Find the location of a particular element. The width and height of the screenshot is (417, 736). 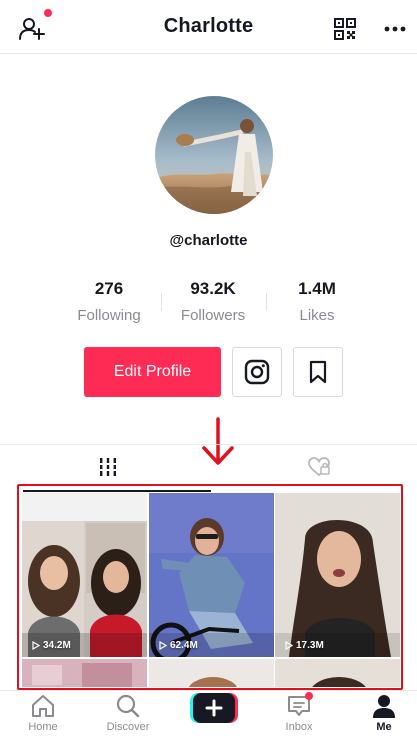

create-video-button is located at coordinates (214, 708).